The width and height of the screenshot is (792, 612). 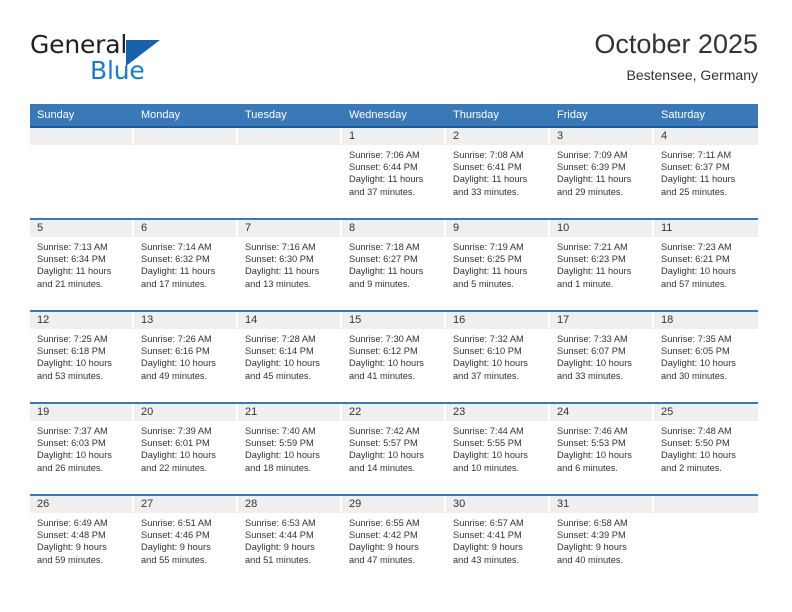 I want to click on daylight-duration-line2: and 43 minutes., so click(x=486, y=559).